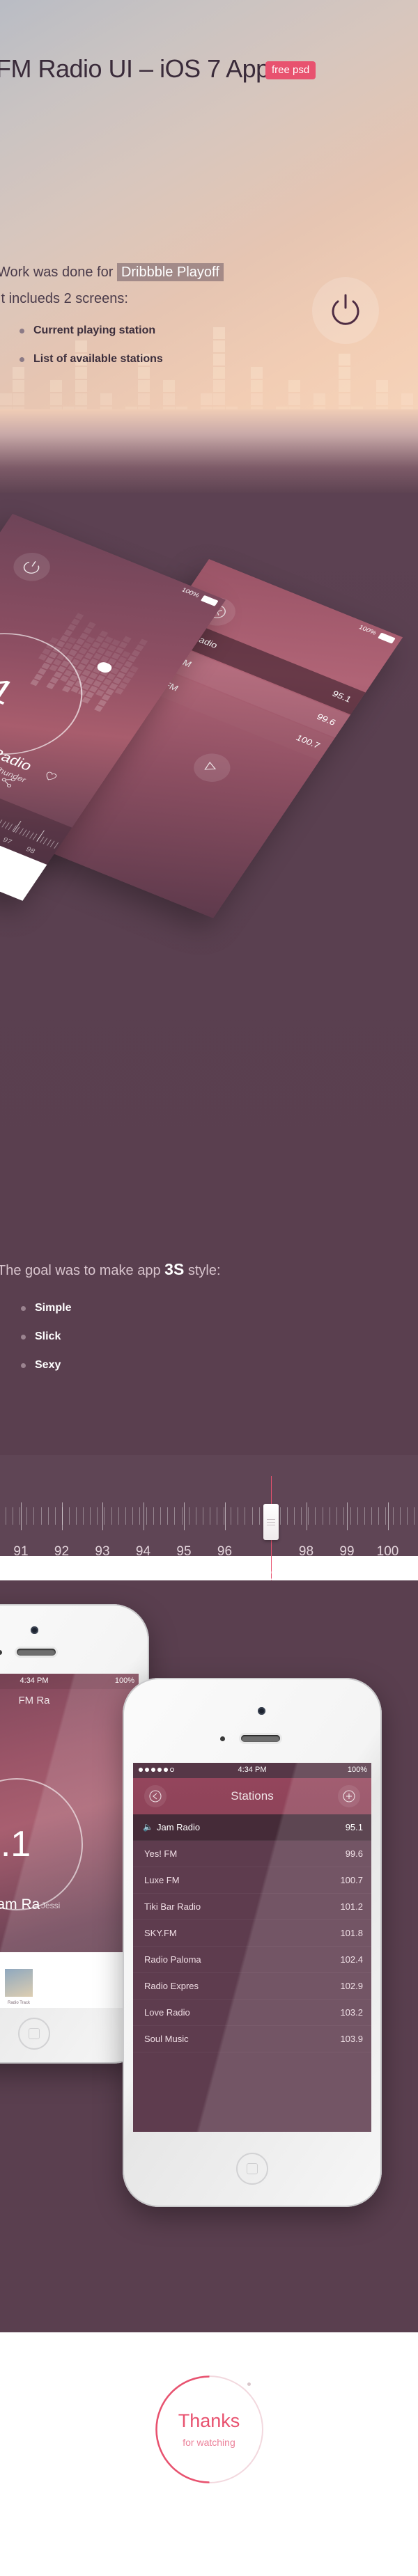  I want to click on proximity-sensor-icon, so click(222, 1738).